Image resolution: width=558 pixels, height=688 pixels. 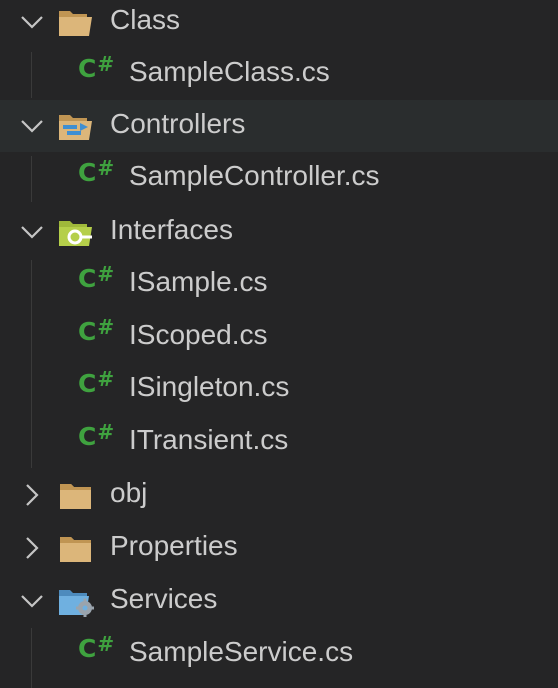 I want to click on folder-label: obj, so click(x=129, y=492).